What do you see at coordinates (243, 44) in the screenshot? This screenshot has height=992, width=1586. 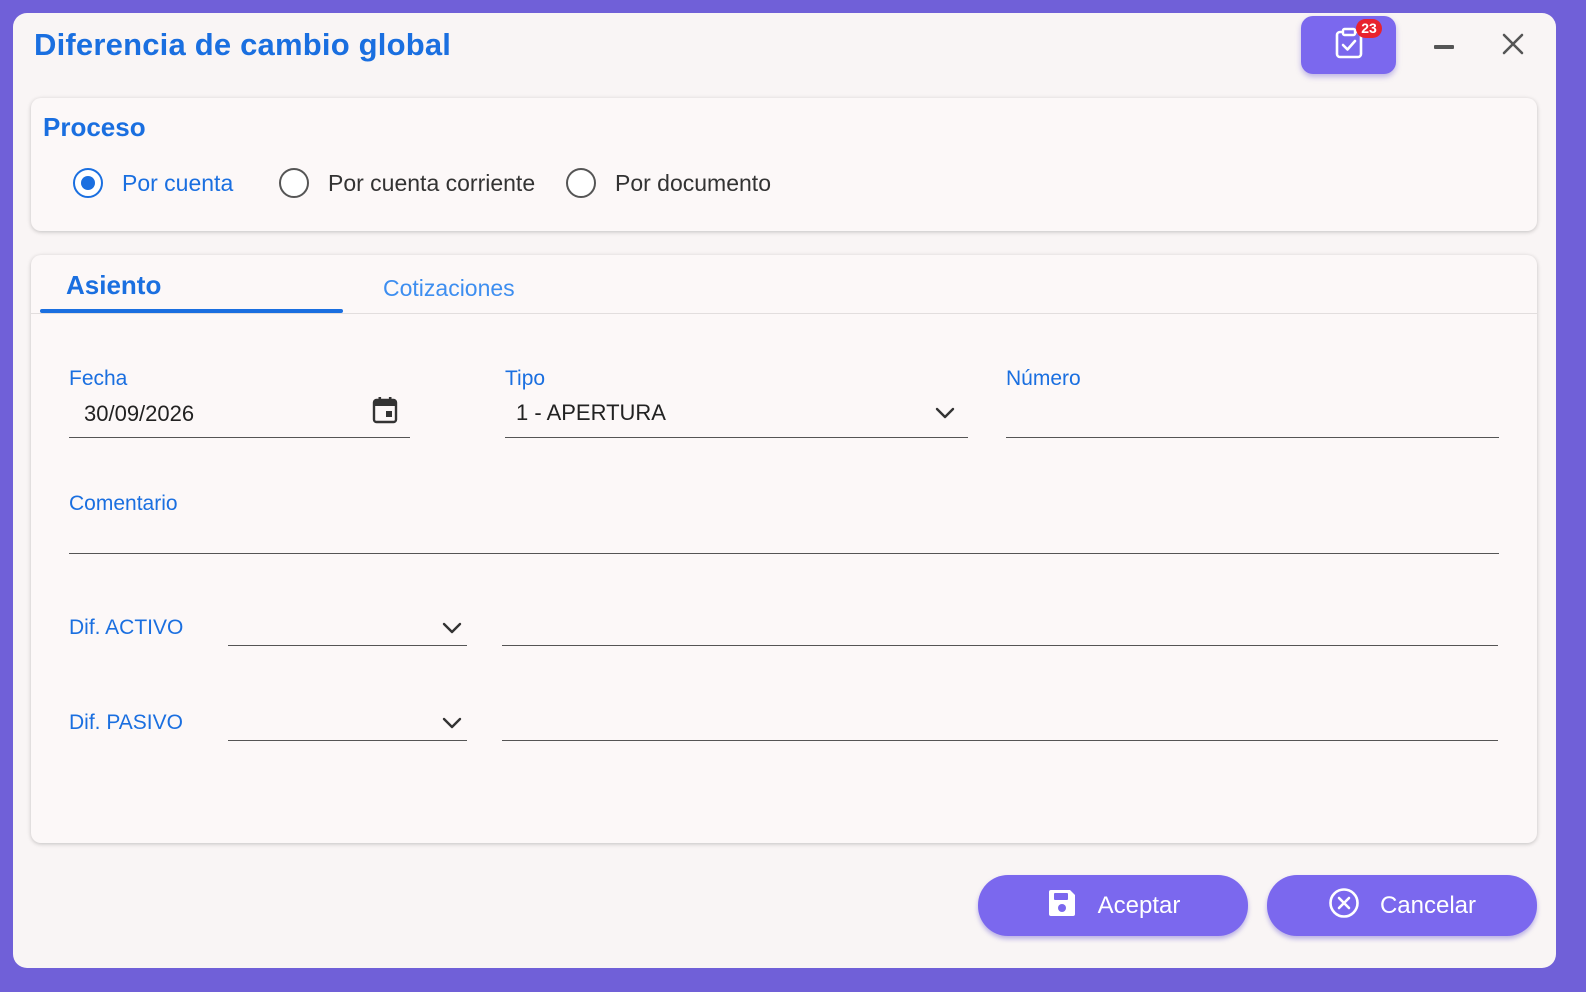 I see `window-title: Diferencia de cambio global` at bounding box center [243, 44].